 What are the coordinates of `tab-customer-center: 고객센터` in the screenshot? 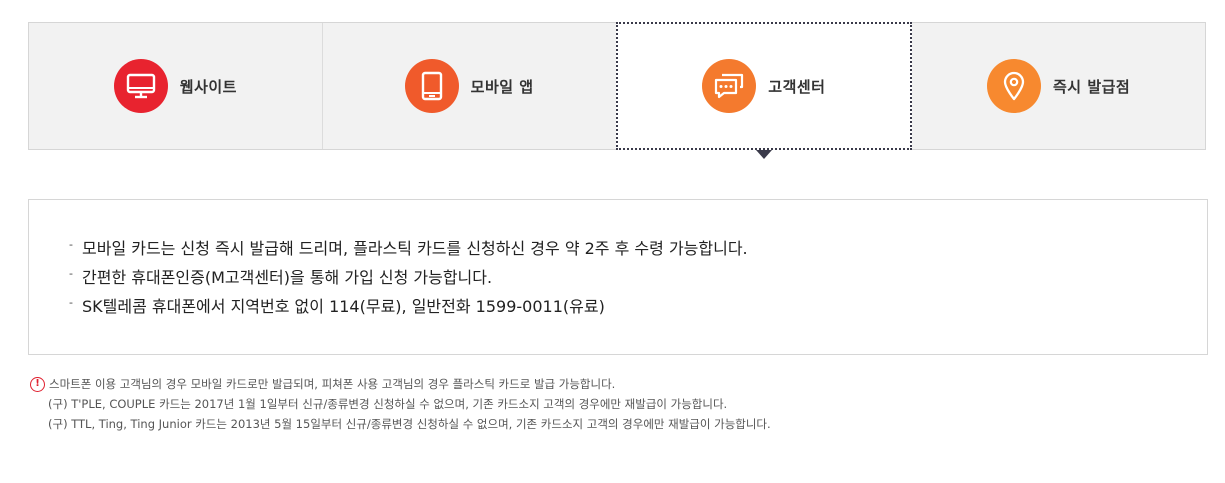 It's located at (764, 86).